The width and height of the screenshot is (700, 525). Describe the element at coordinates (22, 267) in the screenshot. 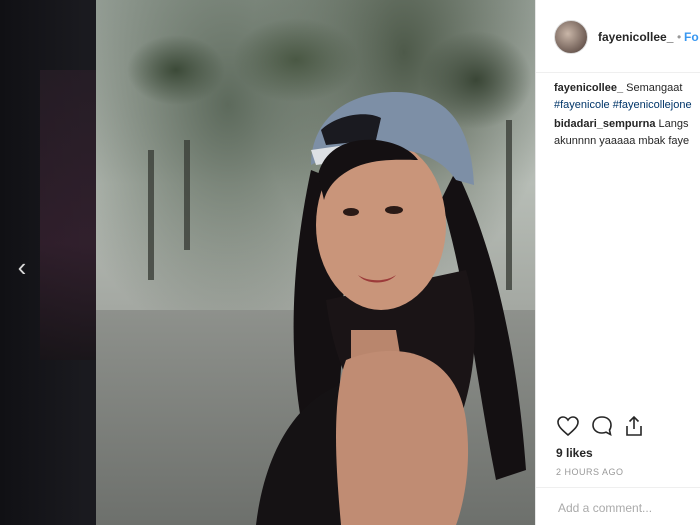

I see `previous-post-arrow-icon: ‹` at that location.